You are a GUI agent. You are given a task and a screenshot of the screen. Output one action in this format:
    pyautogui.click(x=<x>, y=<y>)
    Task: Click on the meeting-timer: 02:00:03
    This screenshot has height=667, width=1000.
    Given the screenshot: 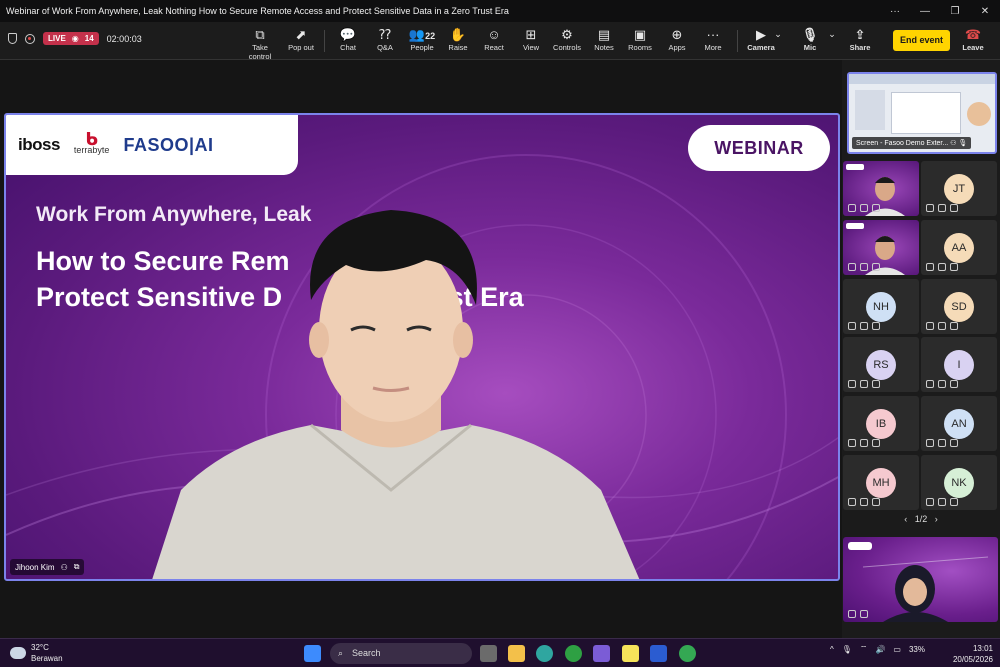 What is the action you would take?
    pyautogui.click(x=124, y=38)
    